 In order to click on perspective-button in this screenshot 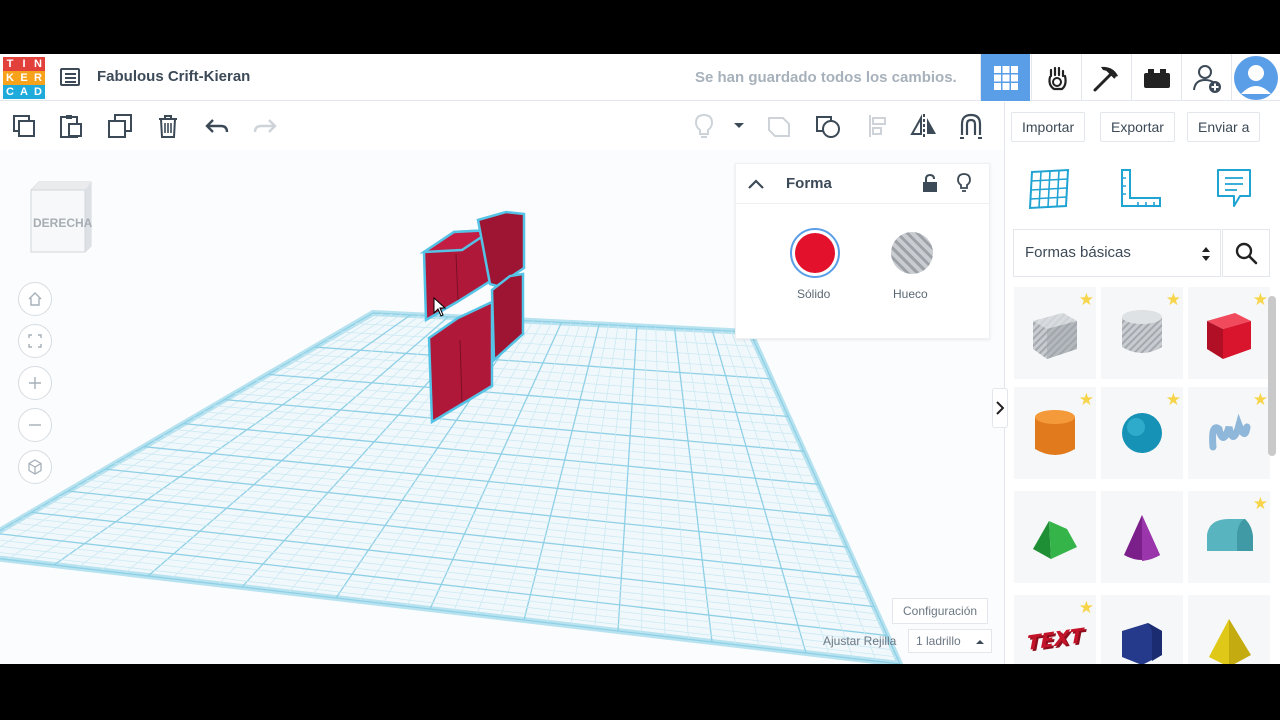, I will do `click(35, 467)`.